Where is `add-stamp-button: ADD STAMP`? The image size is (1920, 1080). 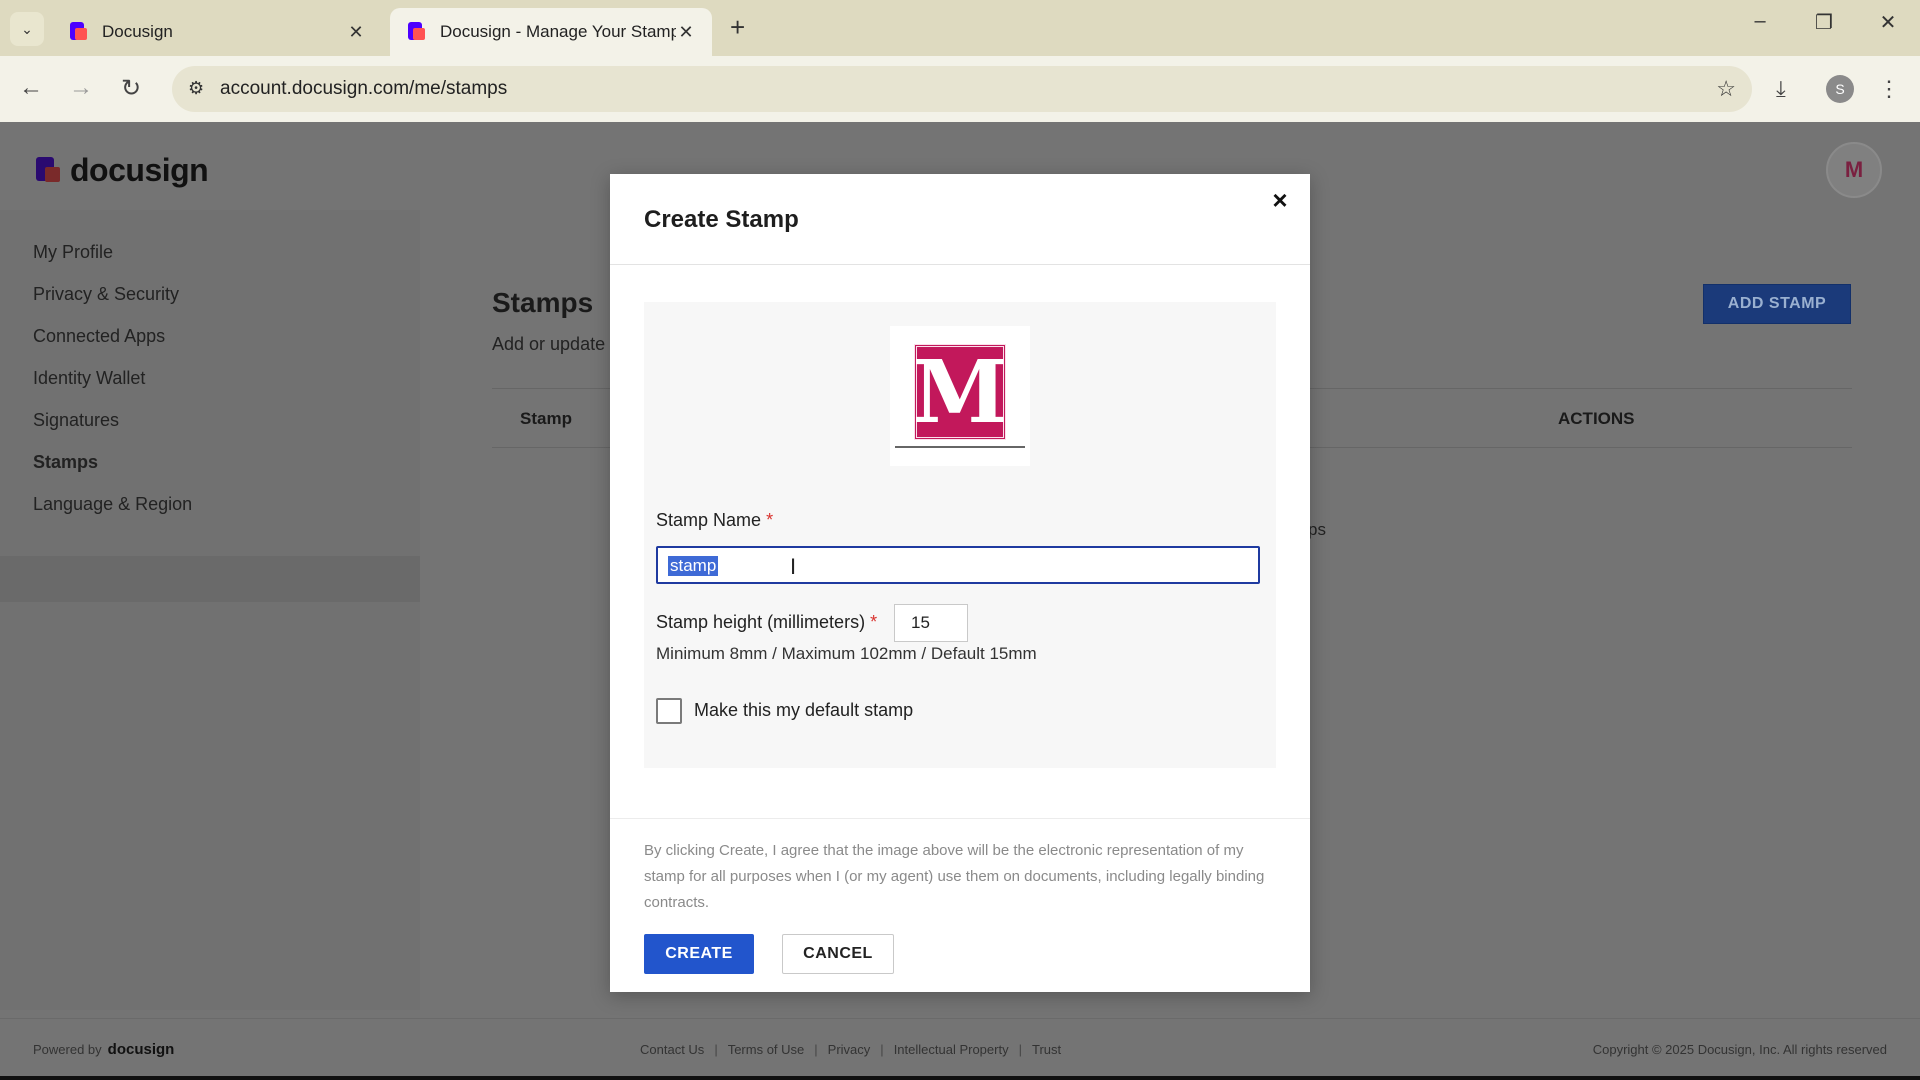 add-stamp-button: ADD STAMP is located at coordinates (1777, 304).